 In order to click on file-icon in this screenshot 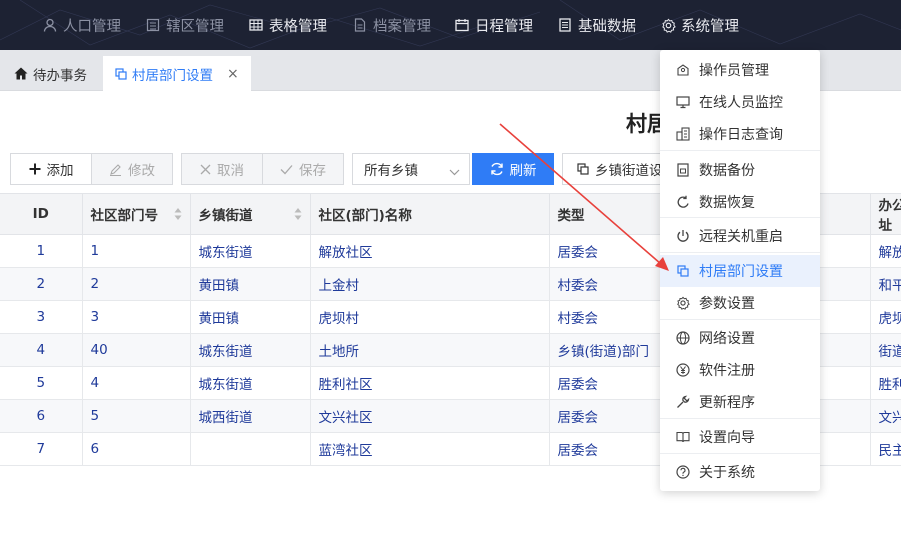, I will do `click(360, 25)`.